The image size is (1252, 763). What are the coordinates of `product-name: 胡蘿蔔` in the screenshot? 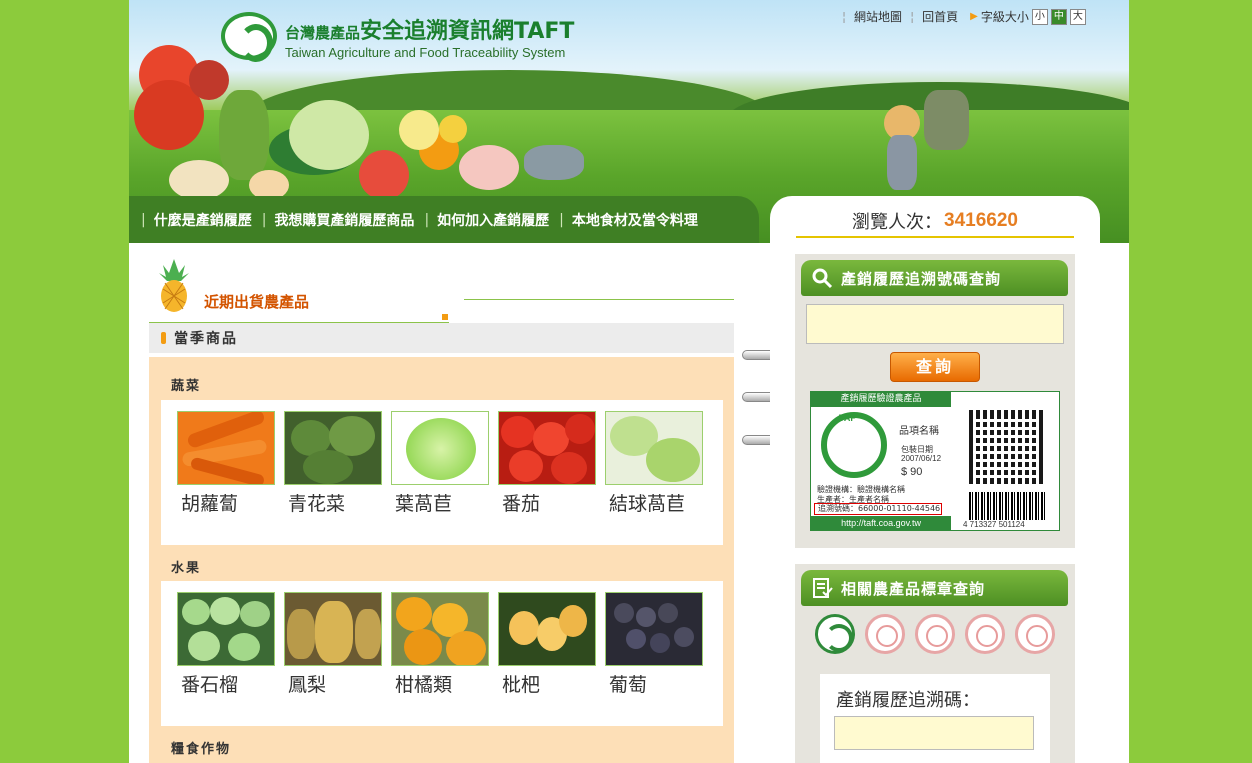 It's located at (210, 504).